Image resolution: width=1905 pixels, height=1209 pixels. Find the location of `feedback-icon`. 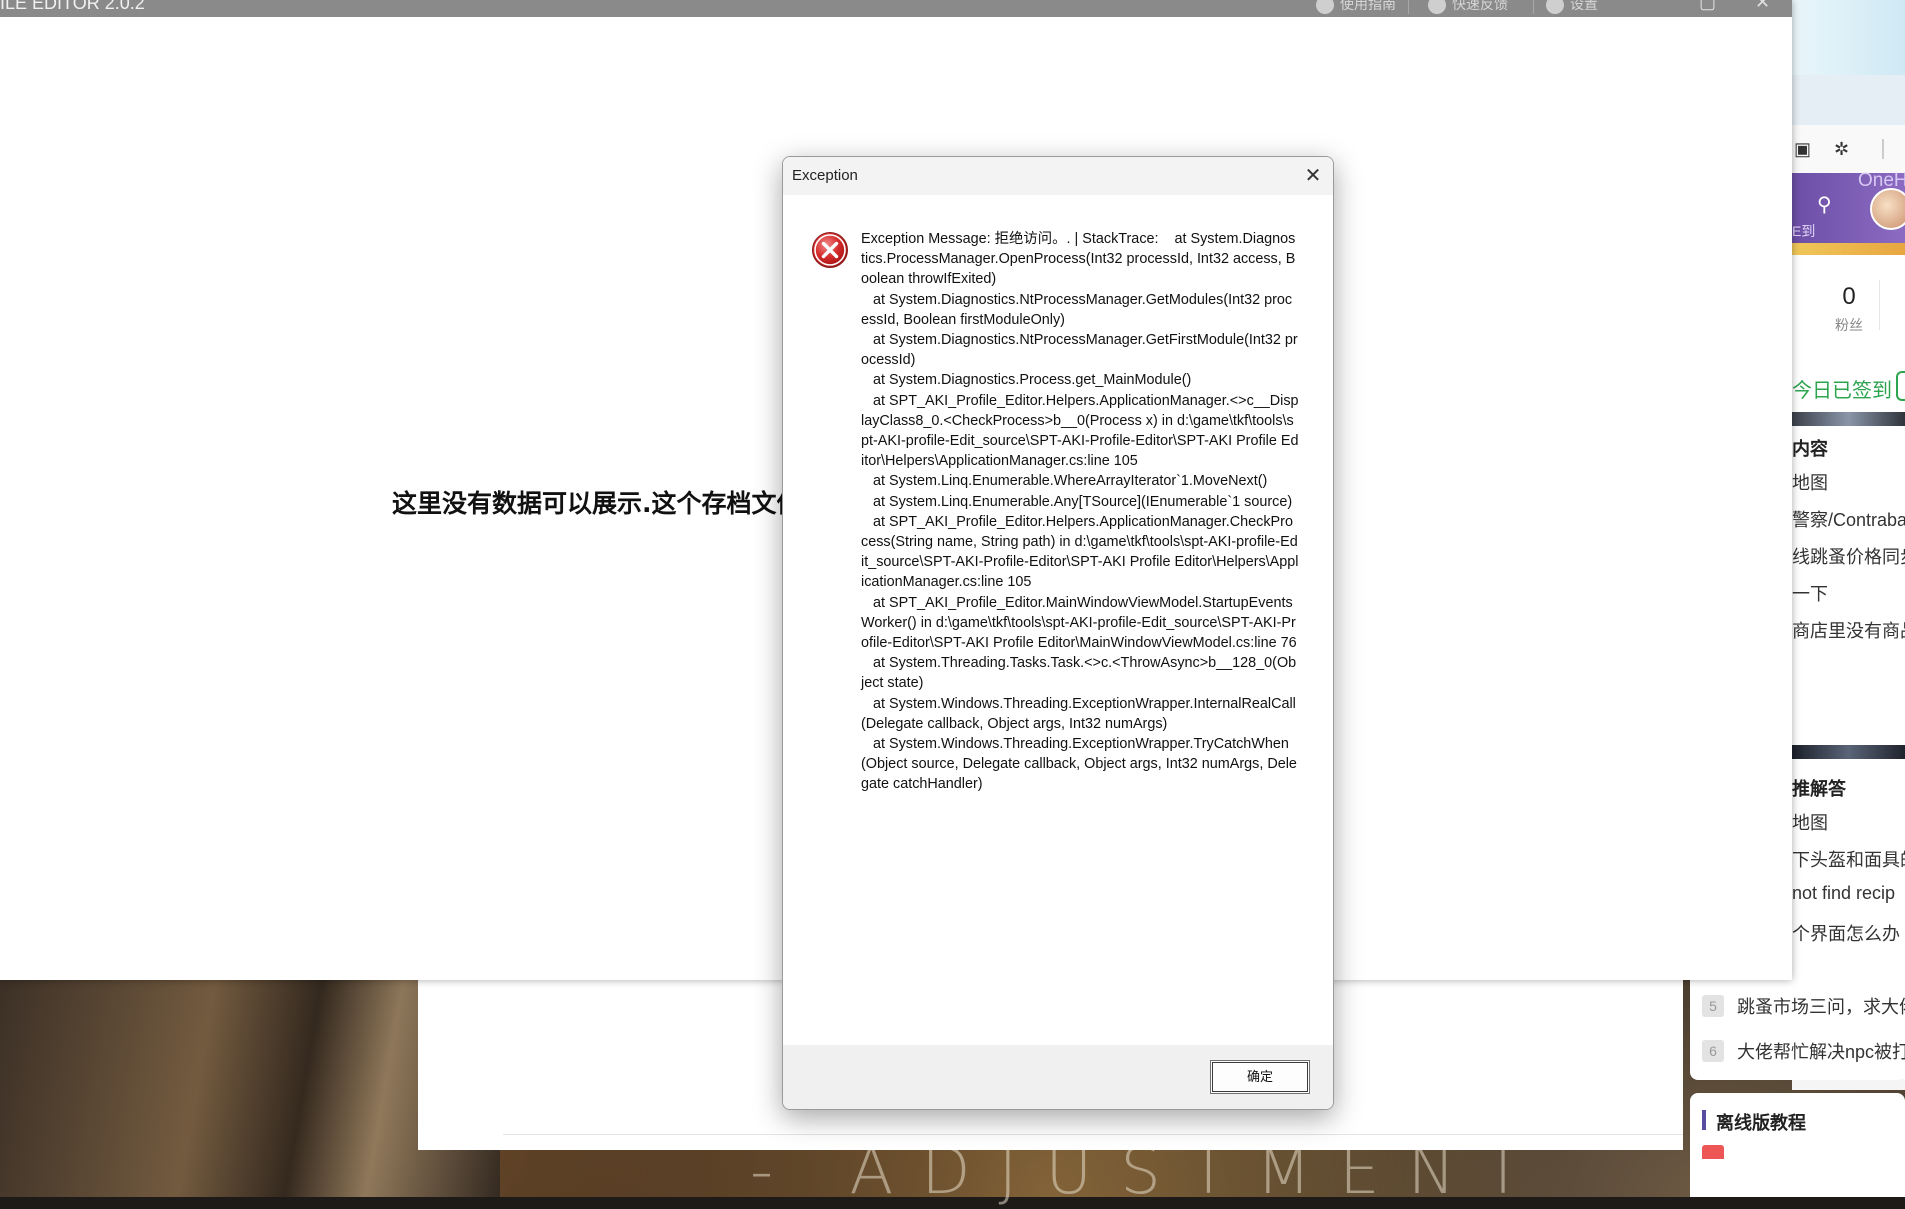

feedback-icon is located at coordinates (1437, 7).